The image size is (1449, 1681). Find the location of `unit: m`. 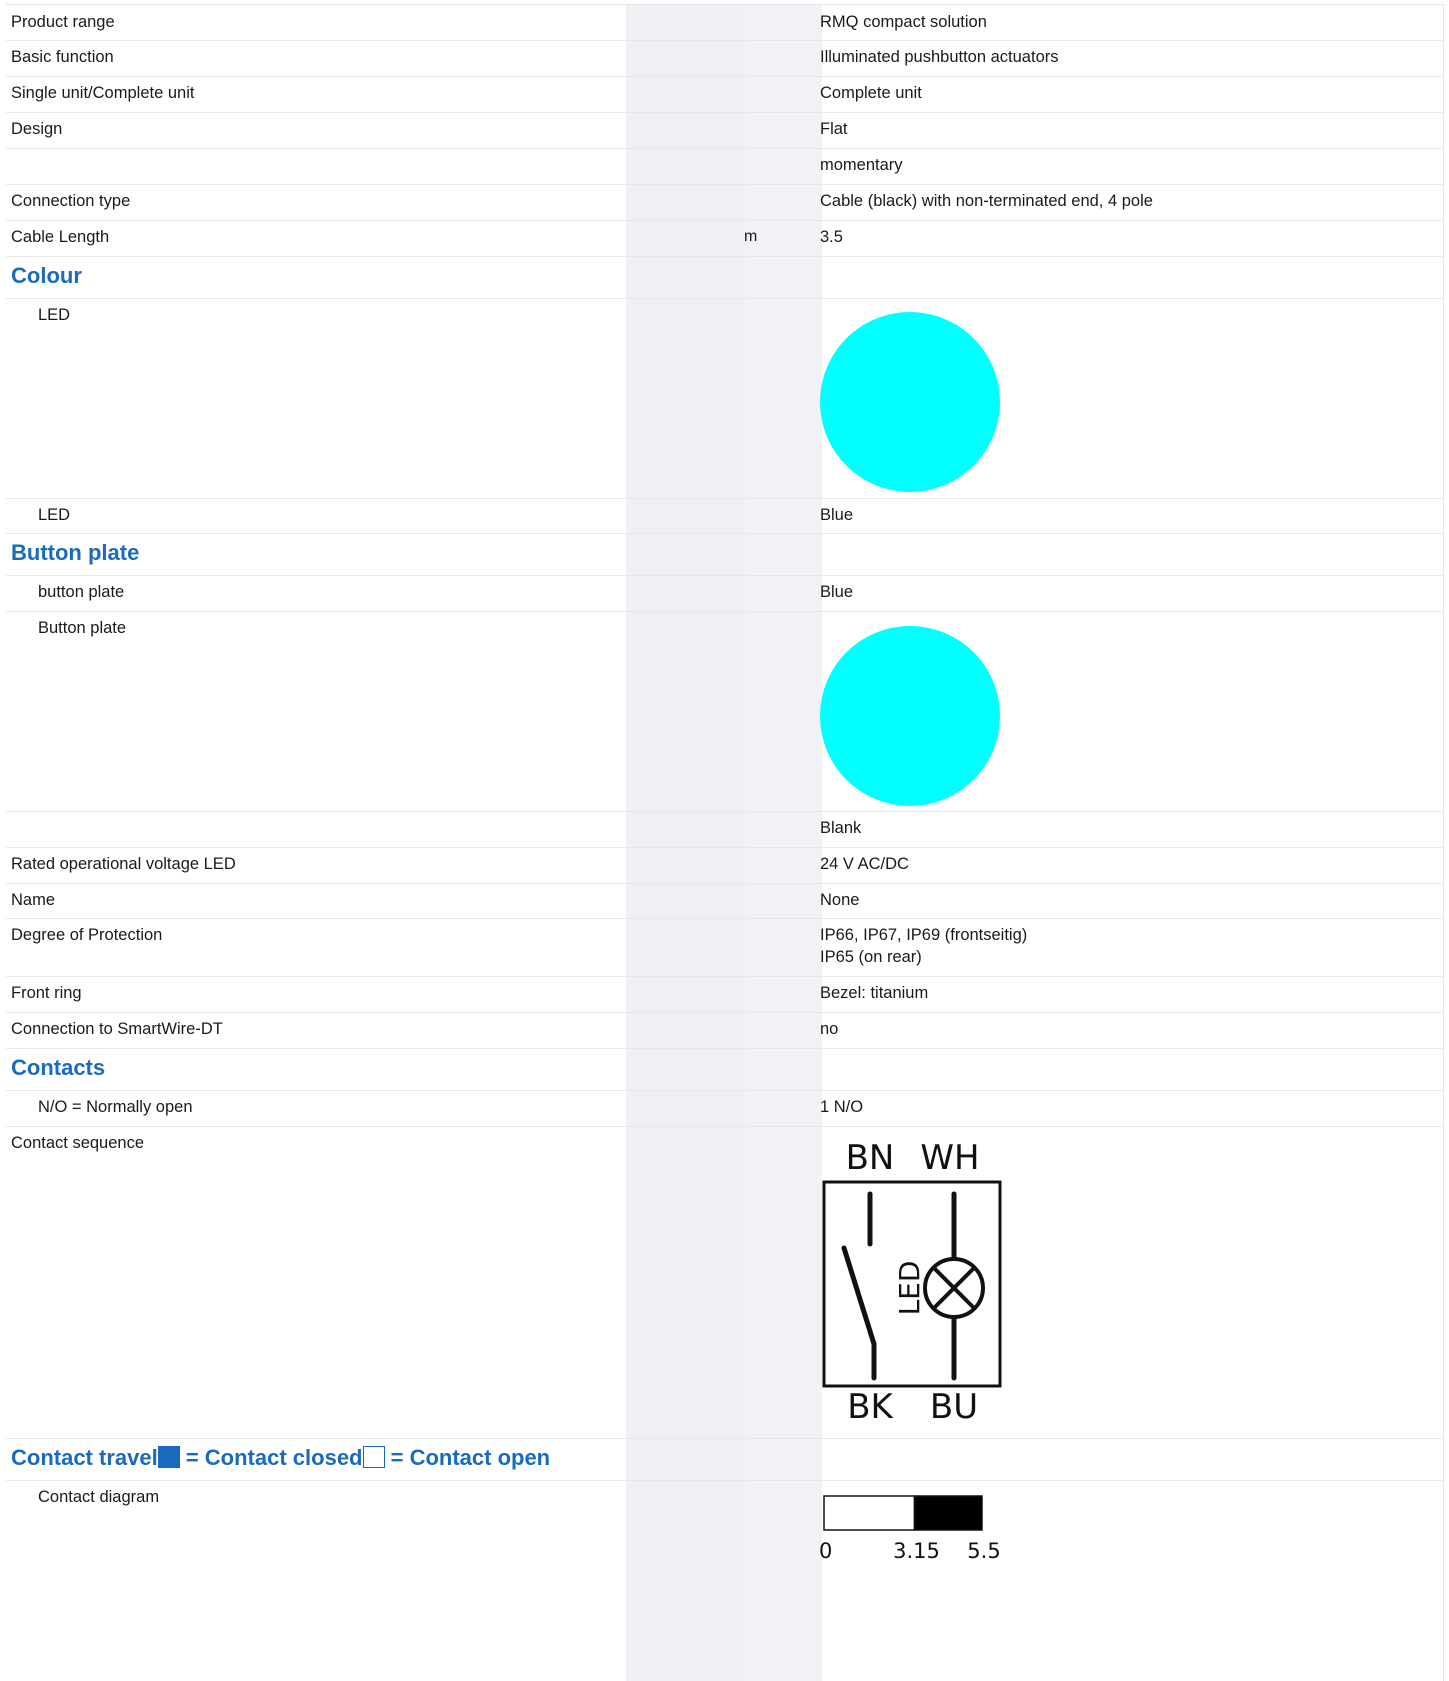

unit: m is located at coordinates (751, 236).